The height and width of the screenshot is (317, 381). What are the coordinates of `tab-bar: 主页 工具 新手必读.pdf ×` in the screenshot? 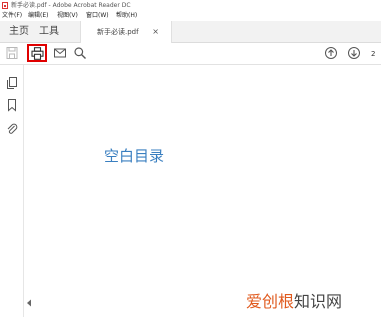 It's located at (190, 32).